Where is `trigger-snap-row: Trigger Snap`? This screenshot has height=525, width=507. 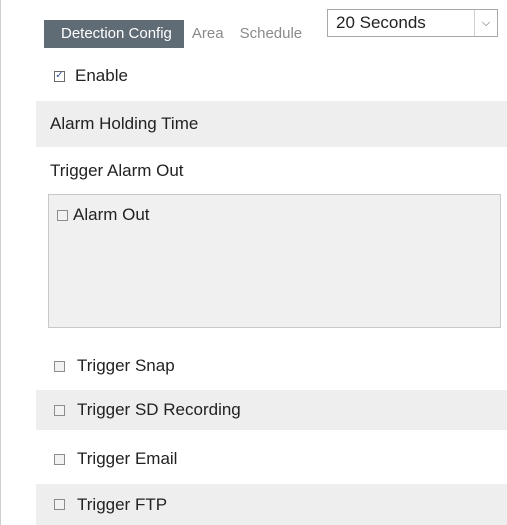
trigger-snap-row: Trigger Snap is located at coordinates (271, 366).